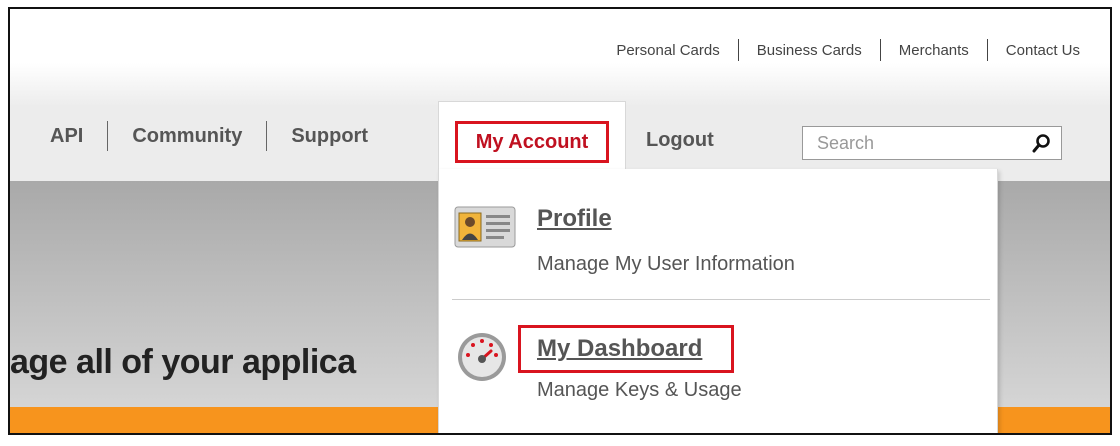 Image resolution: width=1120 pixels, height=446 pixels. I want to click on hero-headline: age all of your applica, so click(183, 362).